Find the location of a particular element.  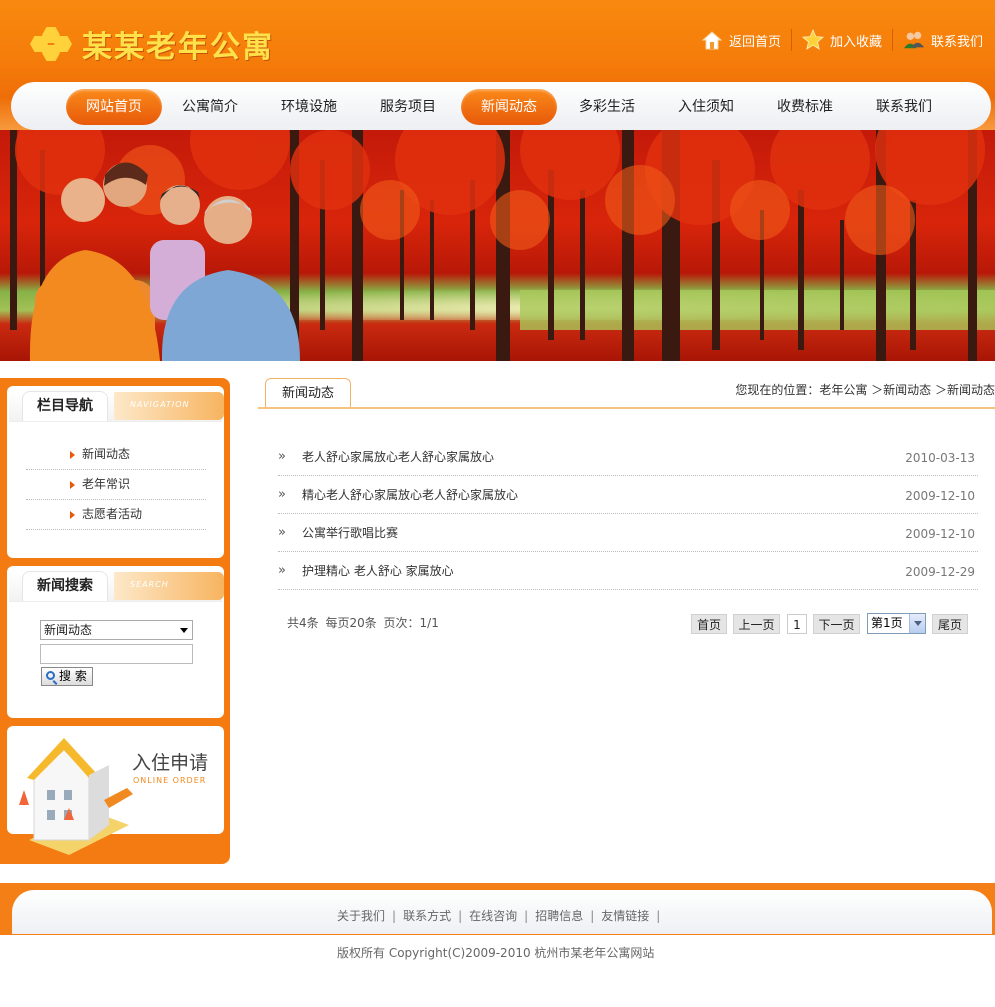

search-panel-ribbon-text: SEARCH is located at coordinates (149, 584).